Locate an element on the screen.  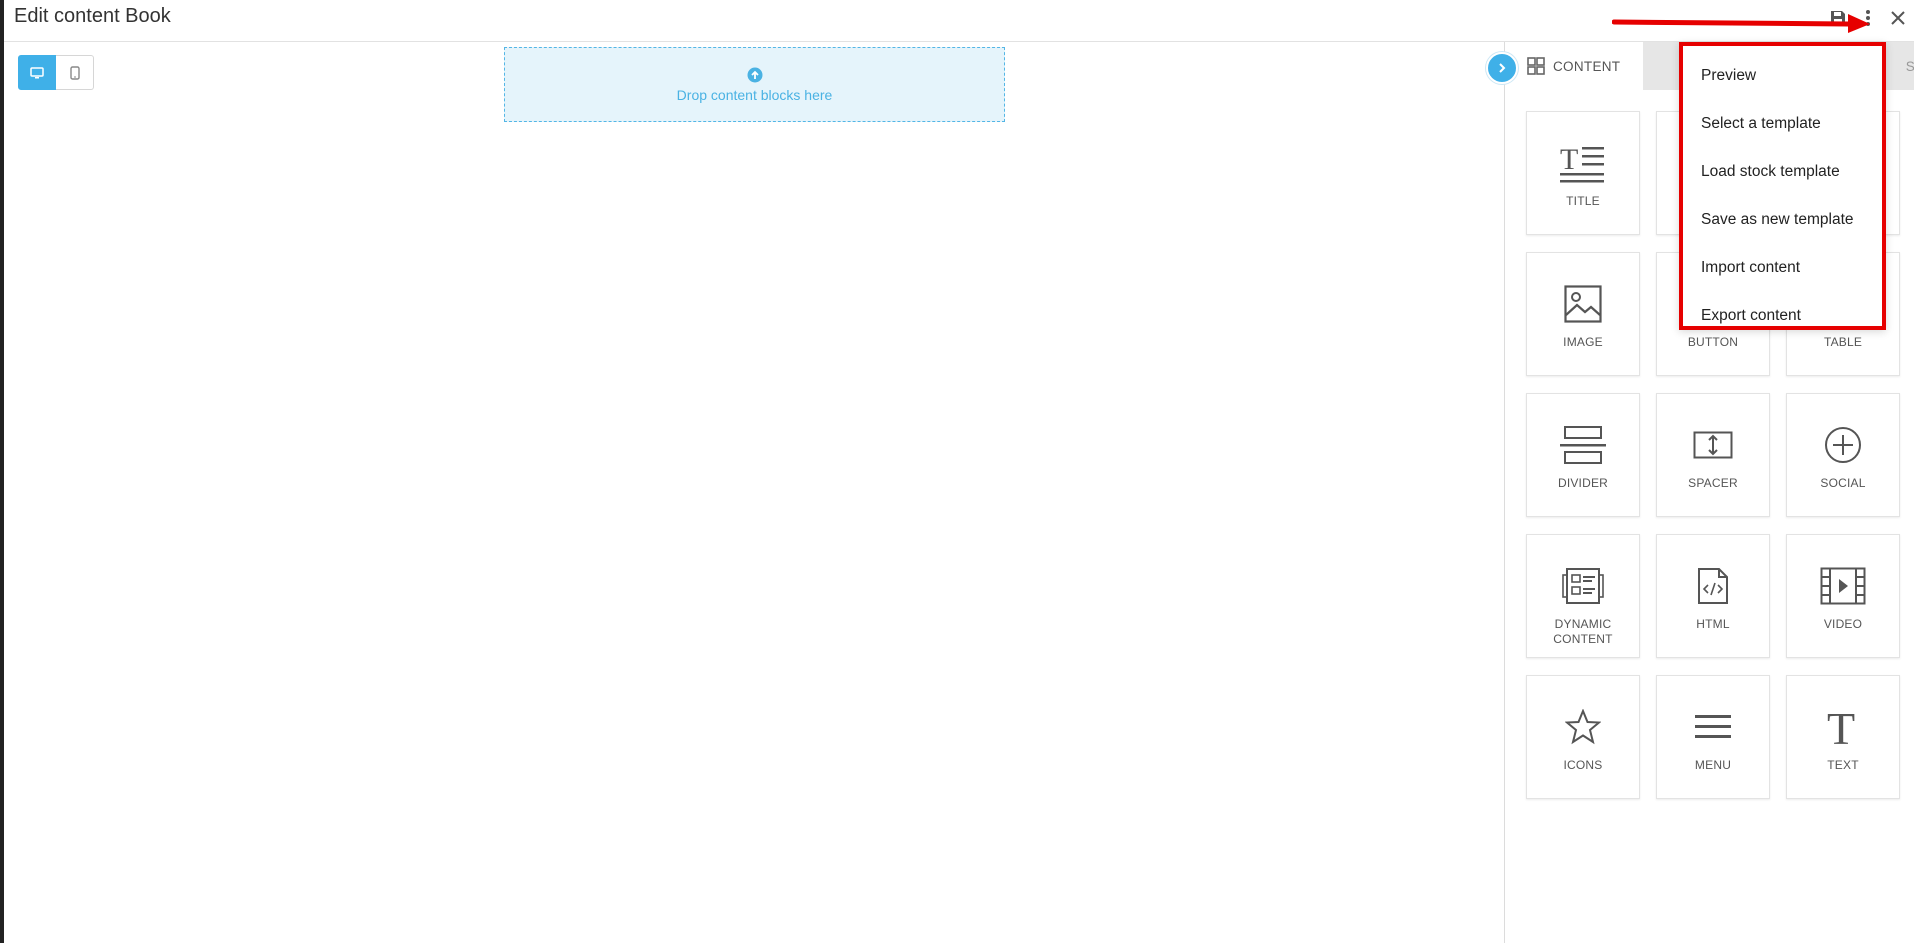
video-icon is located at coordinates (1843, 586).